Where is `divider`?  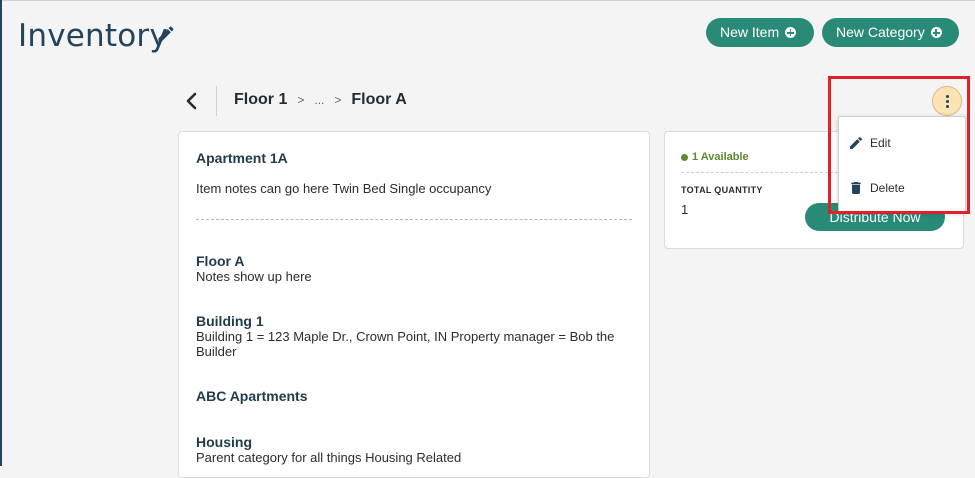 divider is located at coordinates (414, 219).